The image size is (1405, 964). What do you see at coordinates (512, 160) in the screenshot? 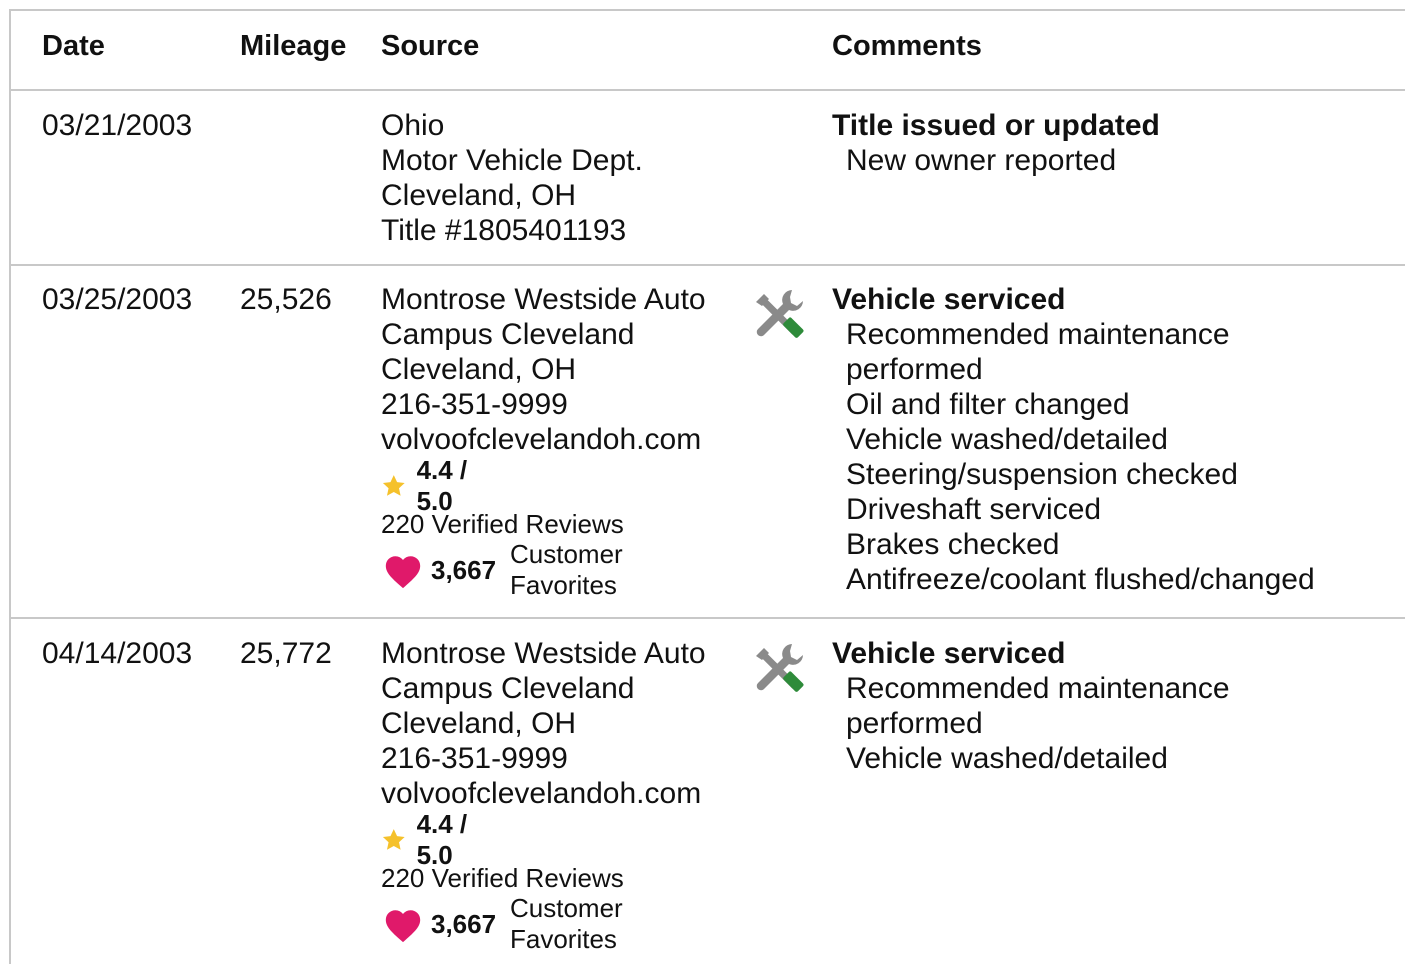
I see `source-line: Motor Vehicle Dept.` at bounding box center [512, 160].